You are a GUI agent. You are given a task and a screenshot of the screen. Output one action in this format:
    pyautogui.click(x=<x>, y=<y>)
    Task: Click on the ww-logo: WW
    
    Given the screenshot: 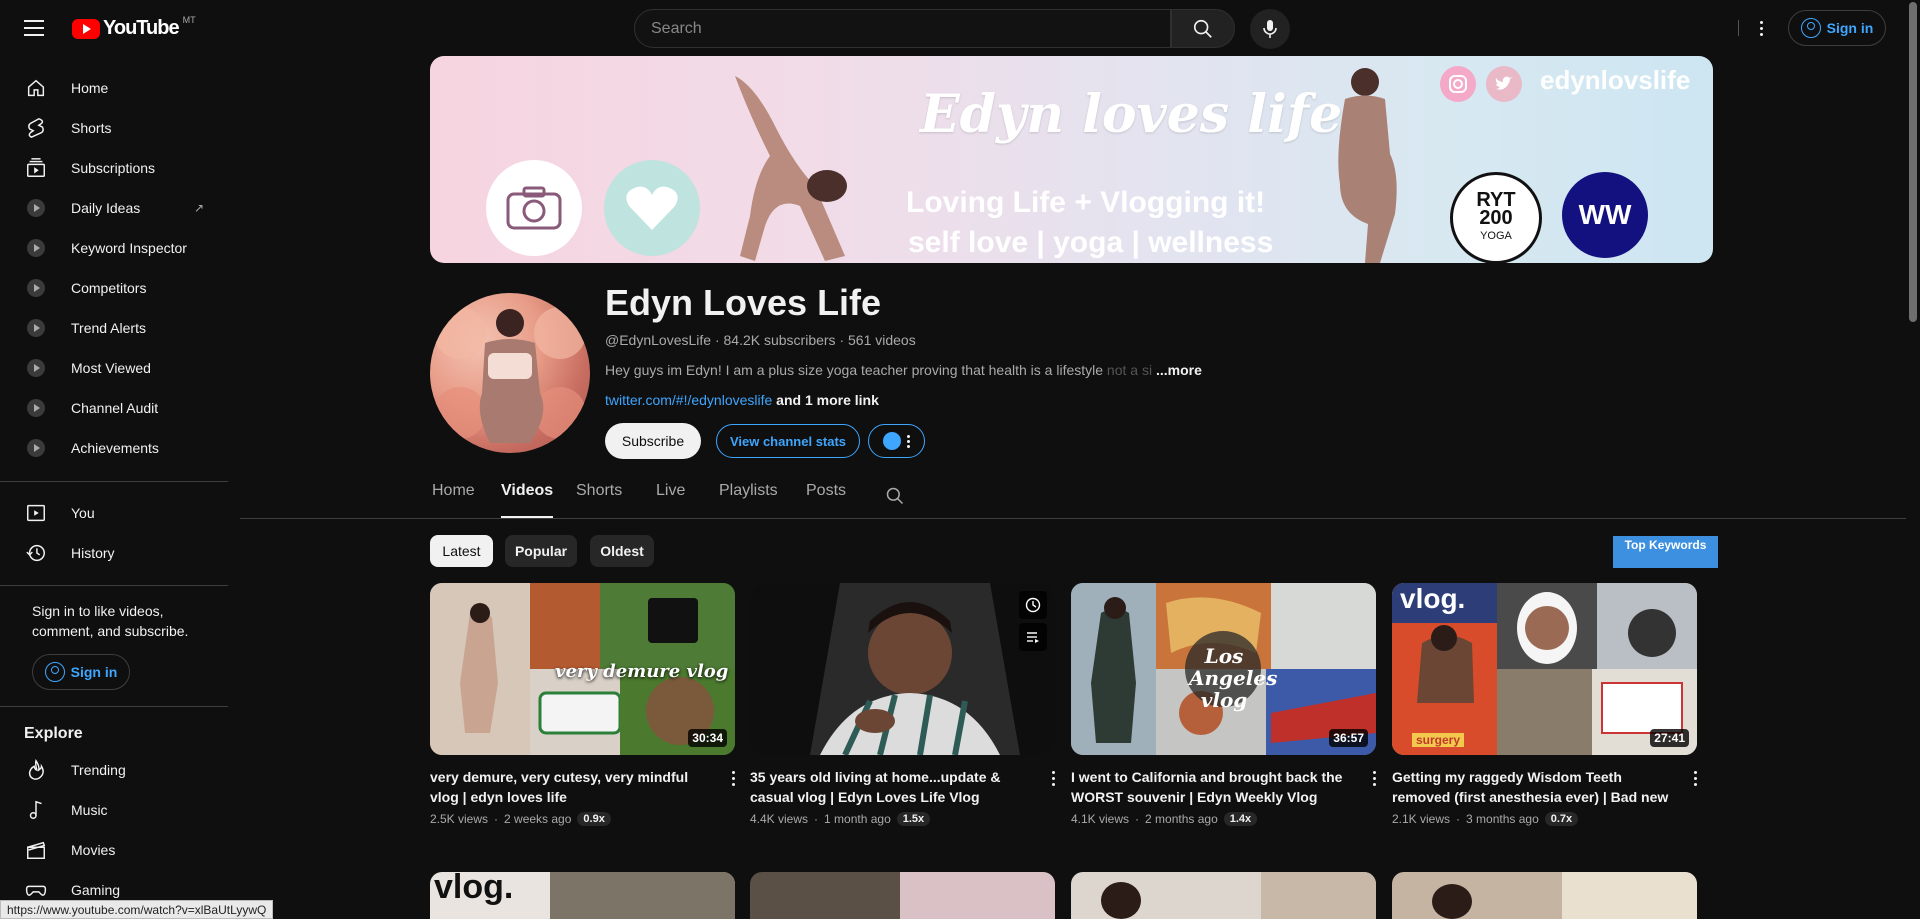 What is the action you would take?
    pyautogui.click(x=1605, y=215)
    